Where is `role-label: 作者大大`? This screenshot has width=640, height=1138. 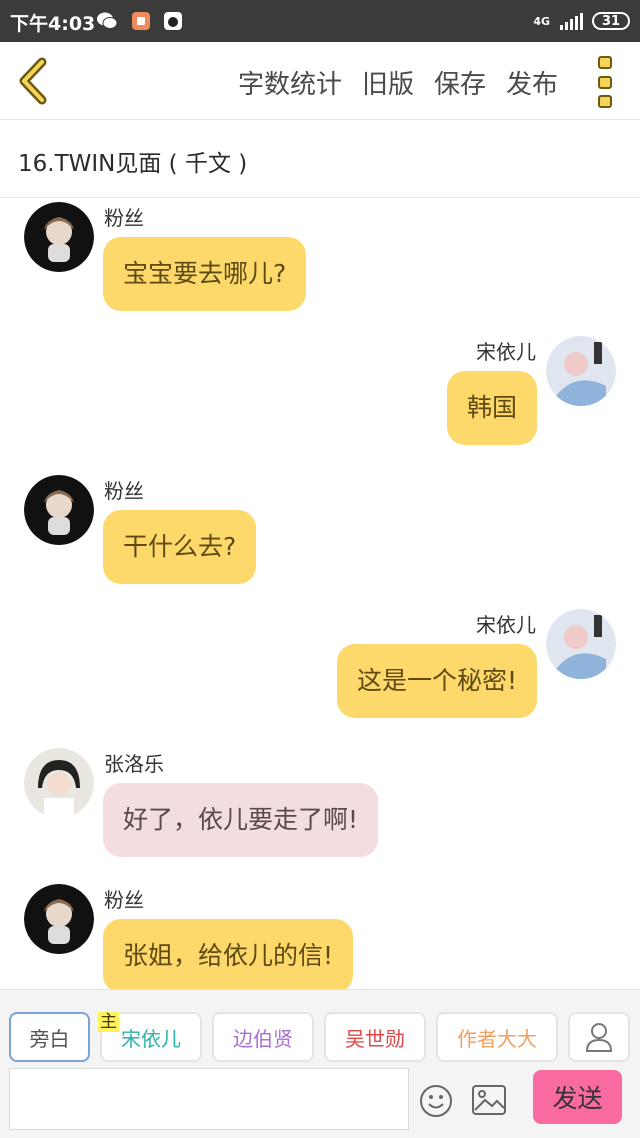
role-label: 作者大大 is located at coordinates (497, 1038).